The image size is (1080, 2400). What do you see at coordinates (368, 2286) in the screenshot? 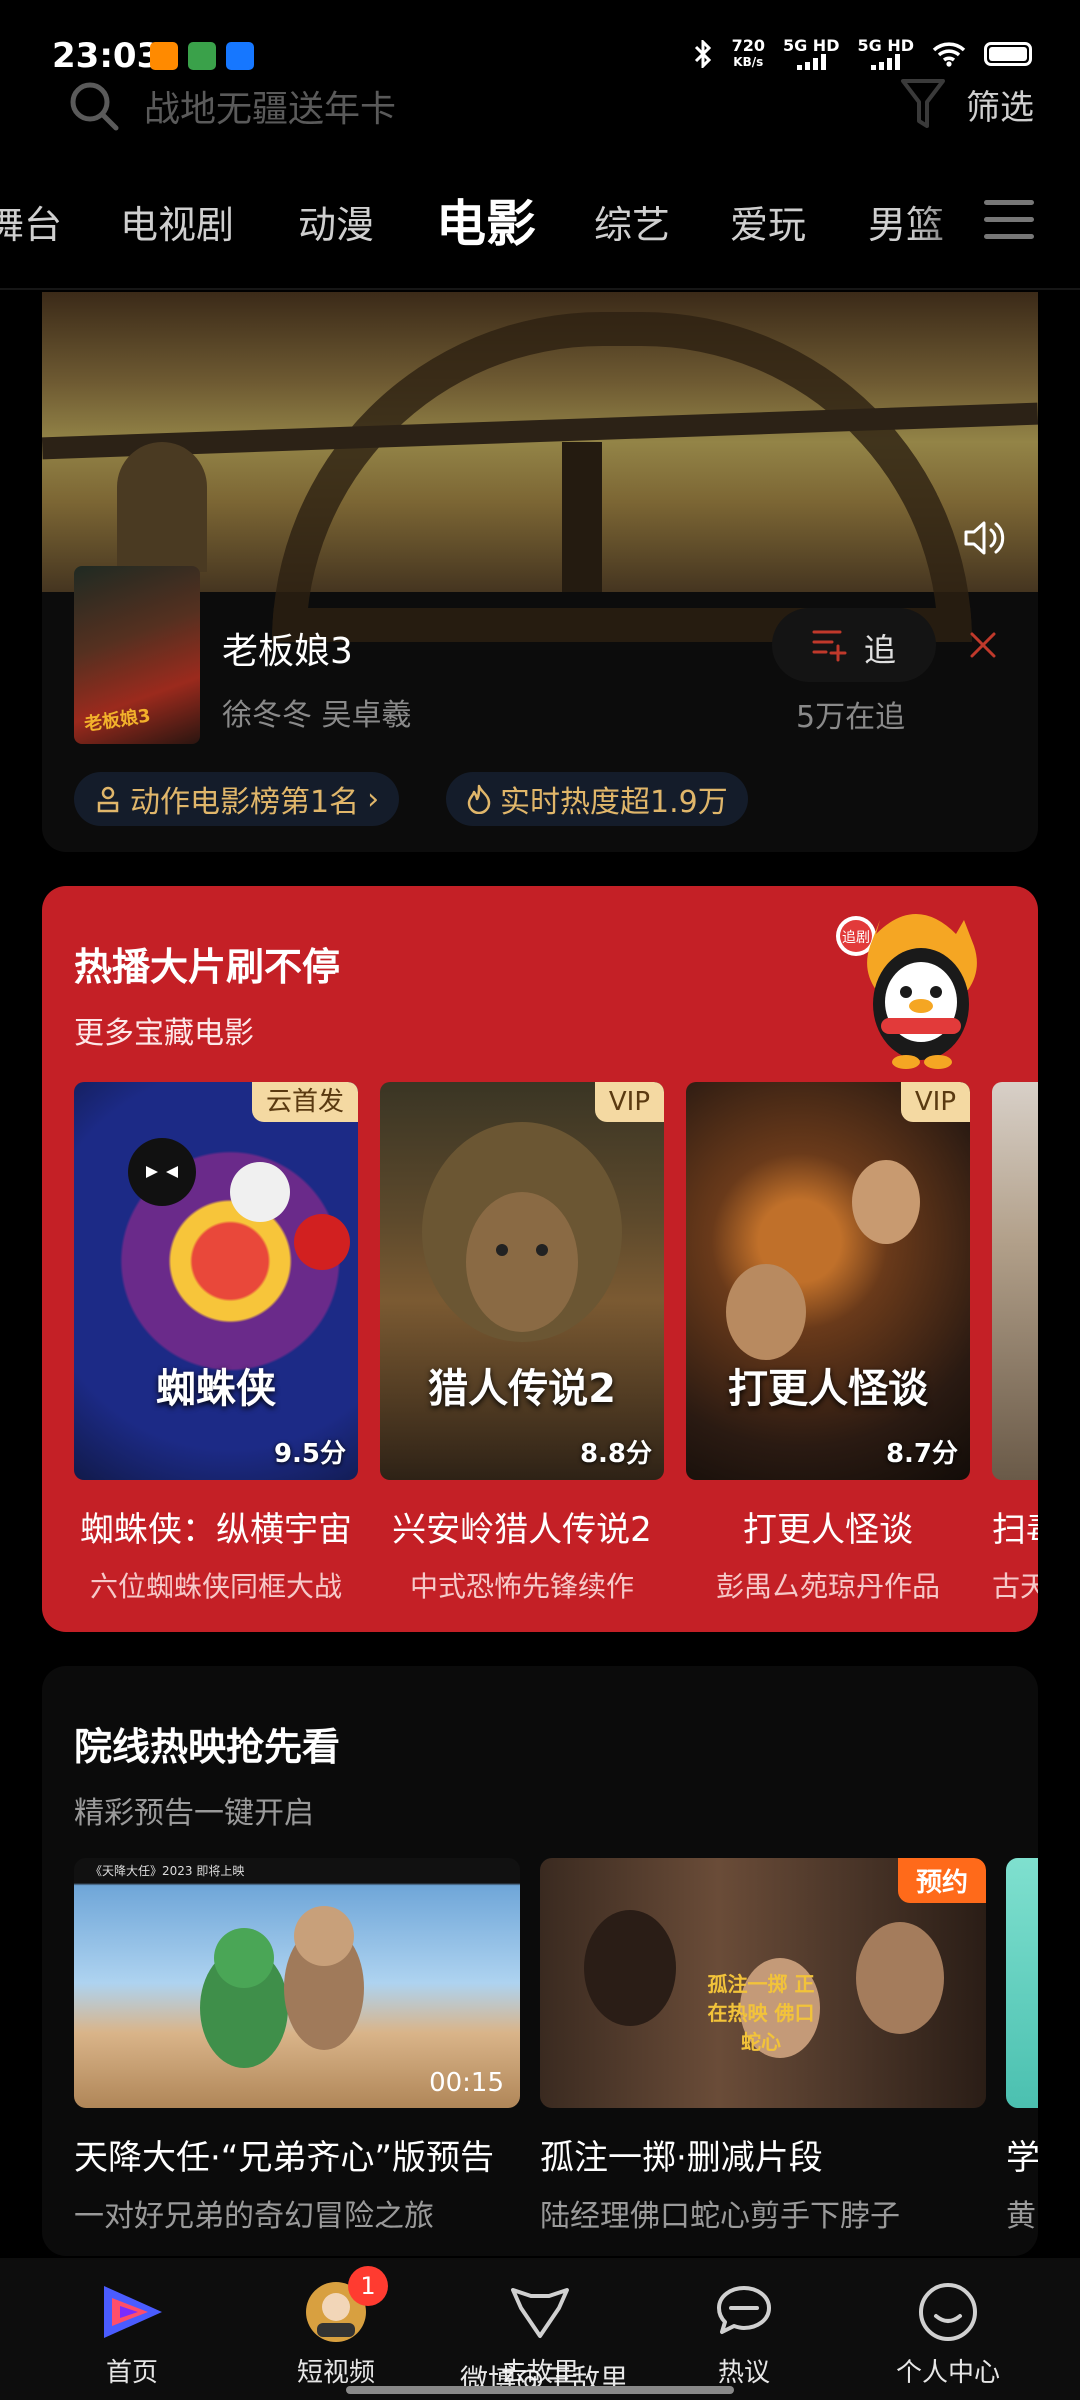
I see `notification-badge: 1` at bounding box center [368, 2286].